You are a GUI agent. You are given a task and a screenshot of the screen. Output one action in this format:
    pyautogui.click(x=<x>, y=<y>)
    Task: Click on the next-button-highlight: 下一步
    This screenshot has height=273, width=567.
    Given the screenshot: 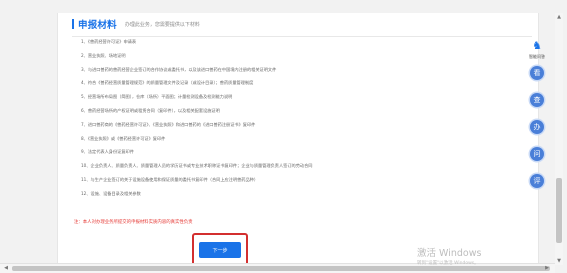 What is the action you would take?
    pyautogui.click(x=220, y=250)
    